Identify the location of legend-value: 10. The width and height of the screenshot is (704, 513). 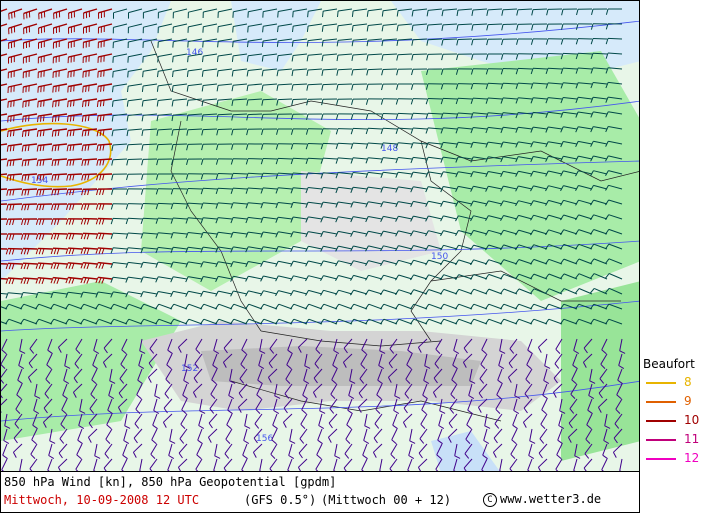
(692, 420).